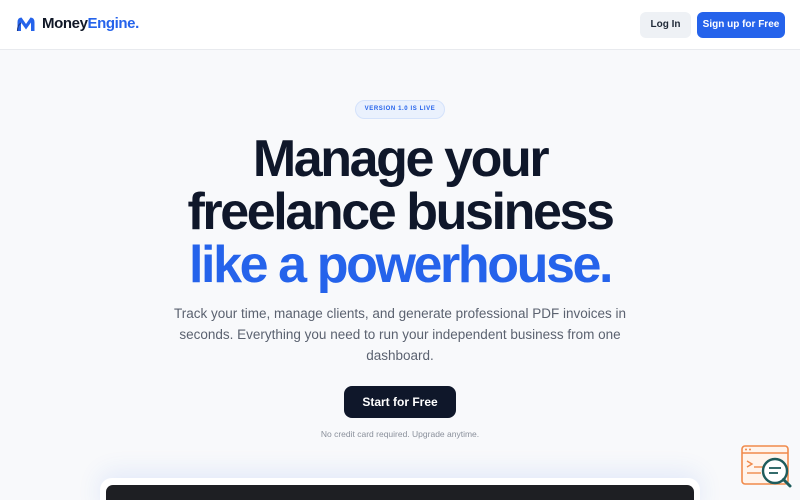 This screenshot has height=500, width=800. I want to click on logo-text-money: Money, so click(65, 23).